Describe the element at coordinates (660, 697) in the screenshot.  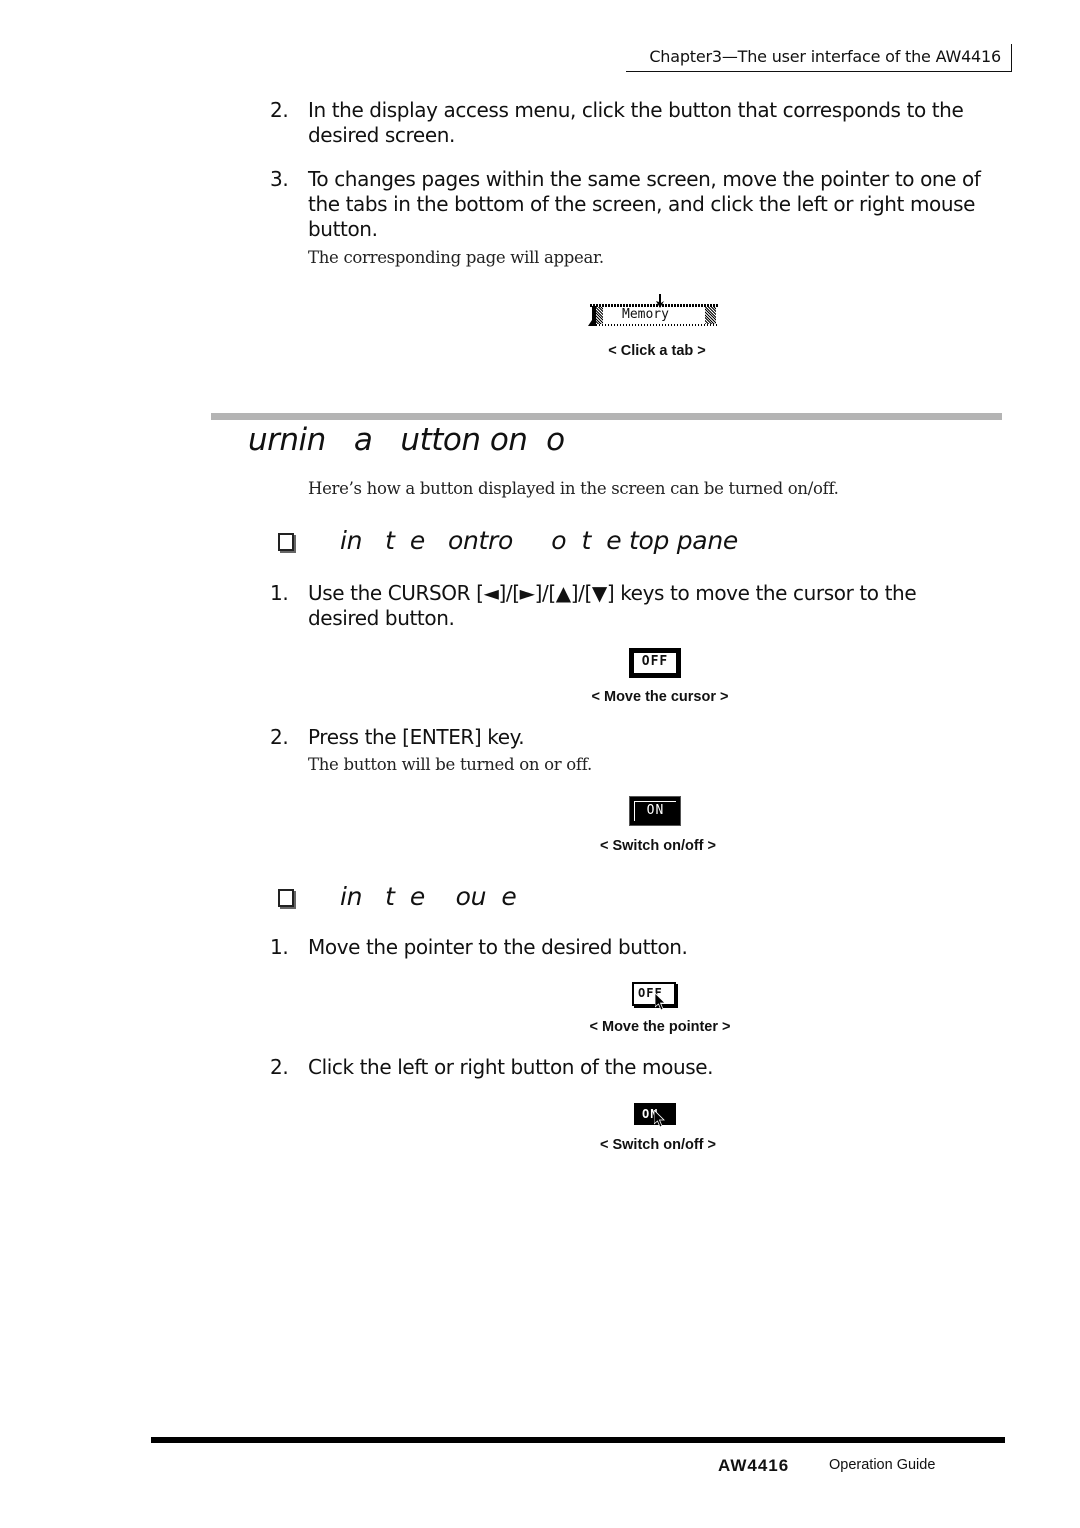
I see `move-cursor-caption: < Move the cursor >` at that location.